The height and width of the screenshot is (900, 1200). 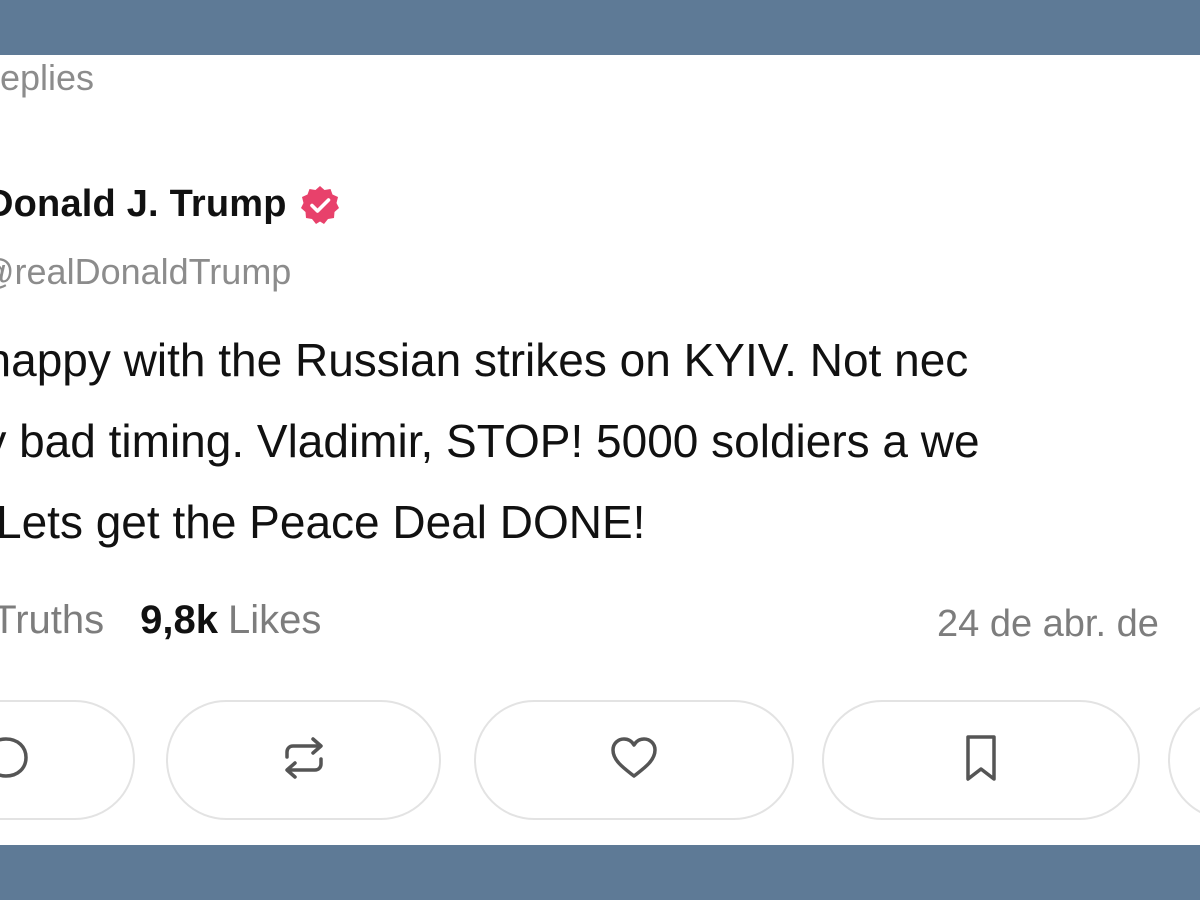 I want to click on likes-count: 9,8k, so click(x=179, y=620).